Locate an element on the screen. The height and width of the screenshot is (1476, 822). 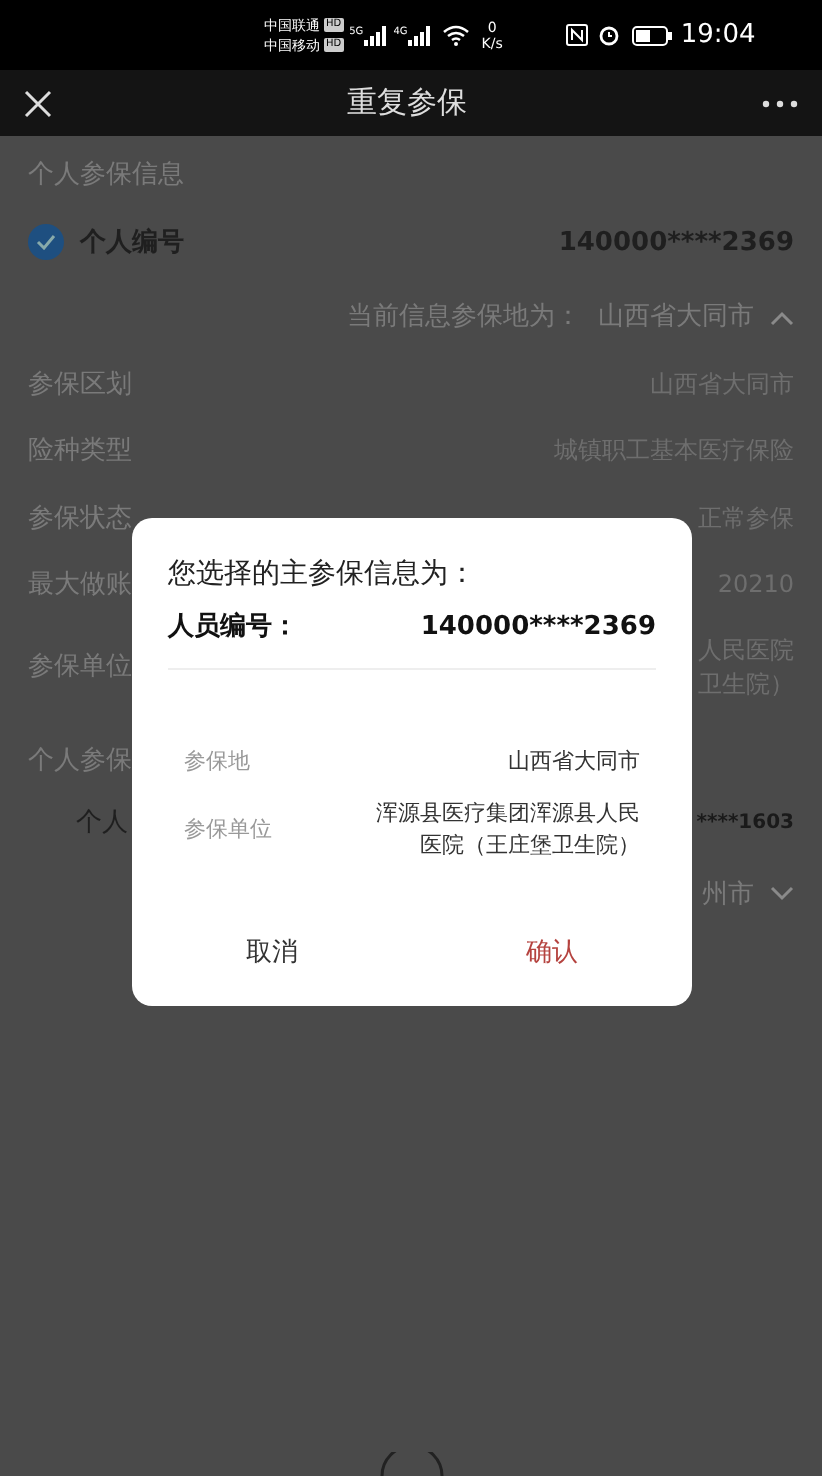
more-icon is located at coordinates (780, 103).